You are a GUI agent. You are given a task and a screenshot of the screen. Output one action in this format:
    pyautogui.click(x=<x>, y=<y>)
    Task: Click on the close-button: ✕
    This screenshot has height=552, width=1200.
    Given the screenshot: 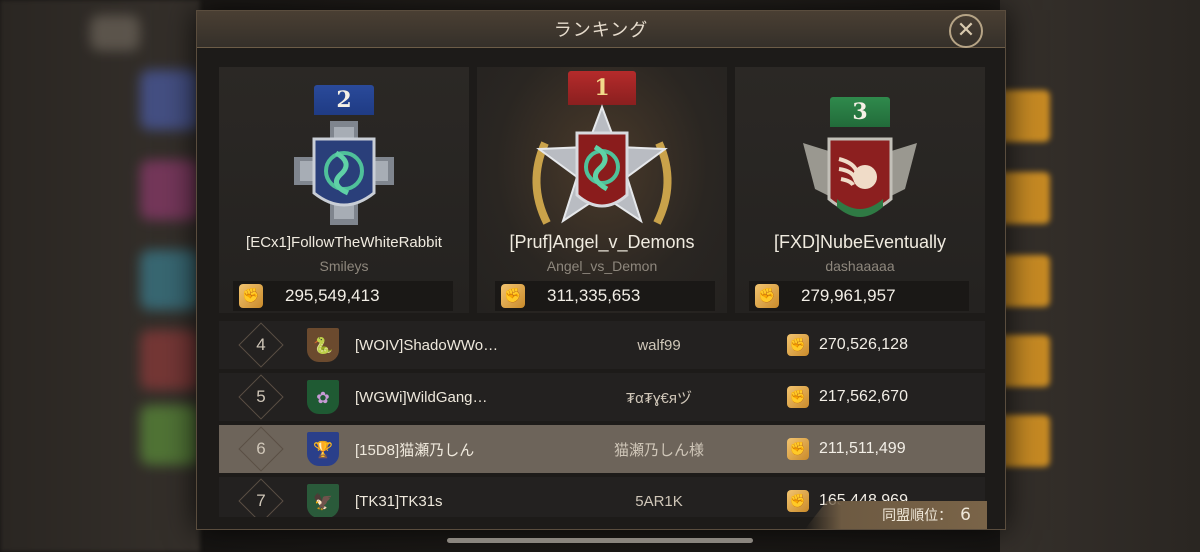 What is the action you would take?
    pyautogui.click(x=966, y=31)
    